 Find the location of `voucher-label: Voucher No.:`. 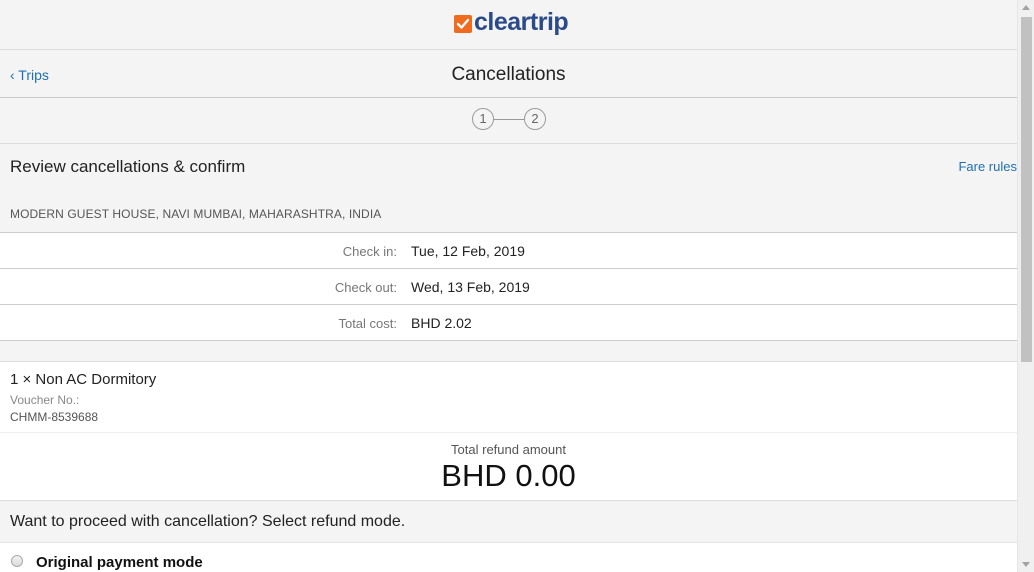

voucher-label: Voucher No.: is located at coordinates (45, 400).